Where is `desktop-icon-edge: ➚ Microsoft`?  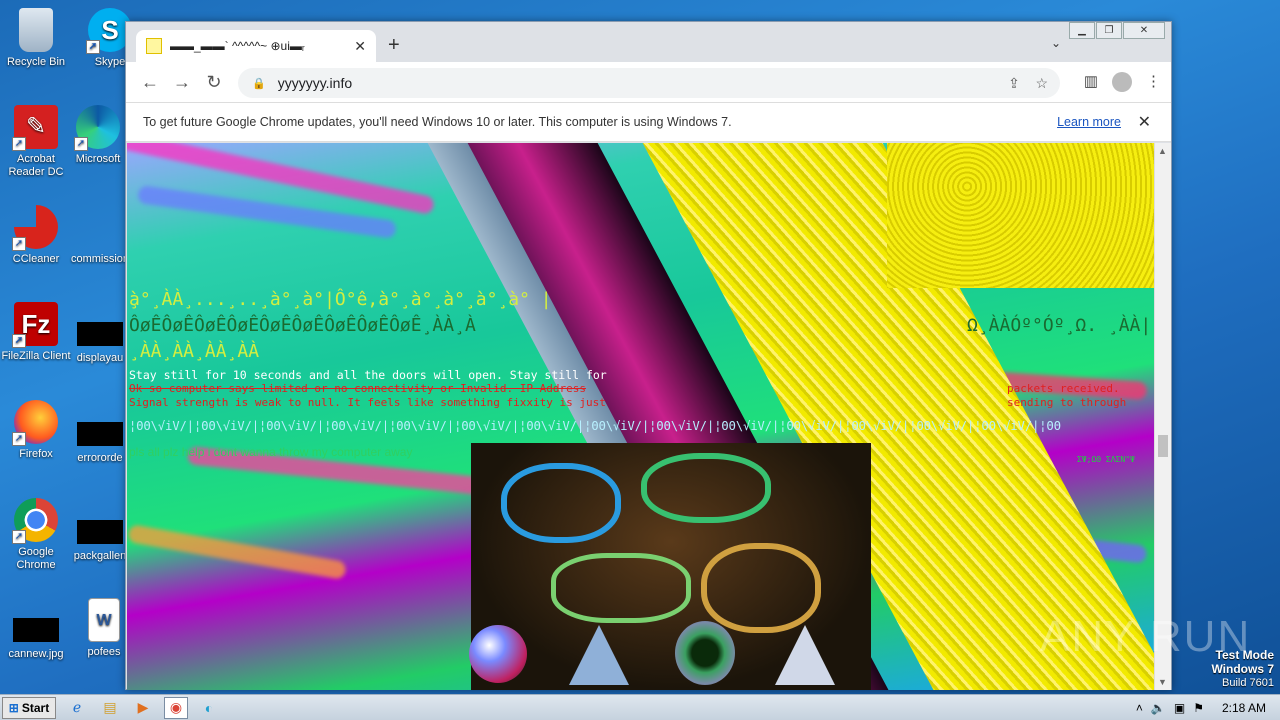
desktop-icon-edge: ➚ Microsoft is located at coordinates (98, 135).